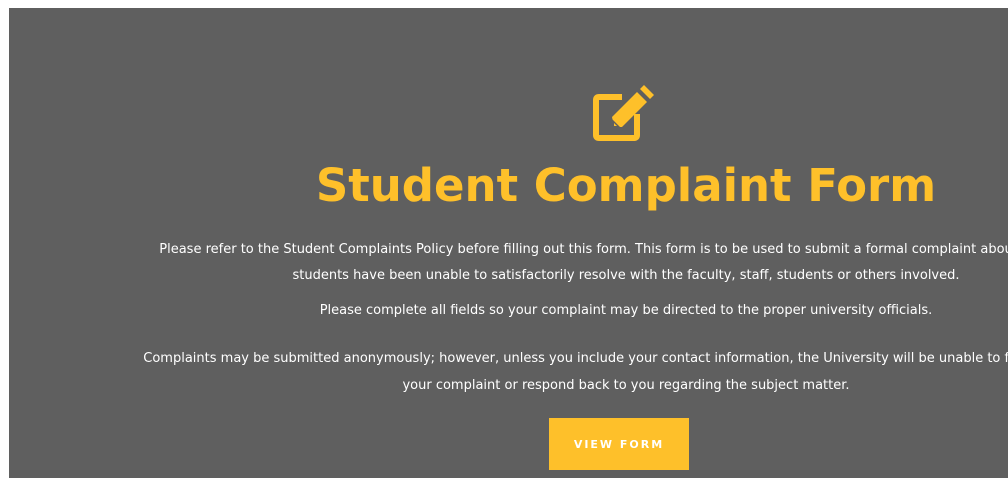 The image size is (1008, 478). I want to click on page-title: Student Complaint Form, so click(626, 185).